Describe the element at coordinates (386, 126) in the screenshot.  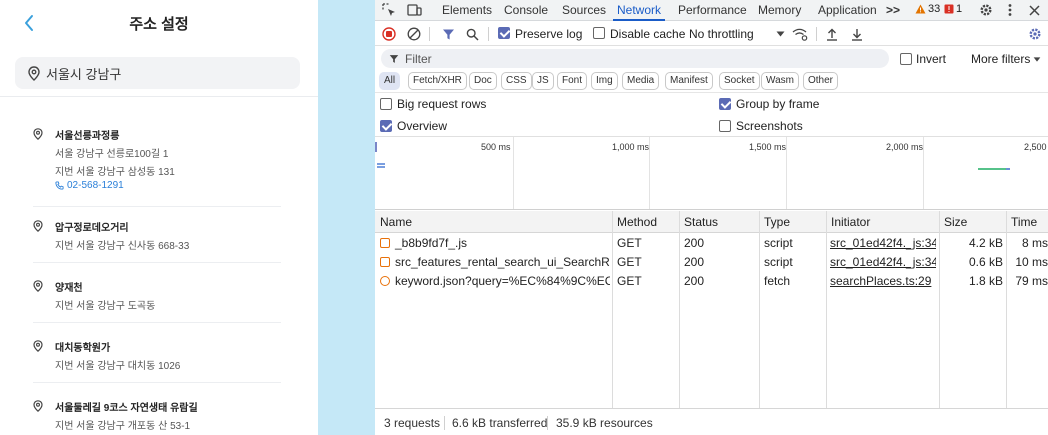
I see `overview-checkbox` at that location.